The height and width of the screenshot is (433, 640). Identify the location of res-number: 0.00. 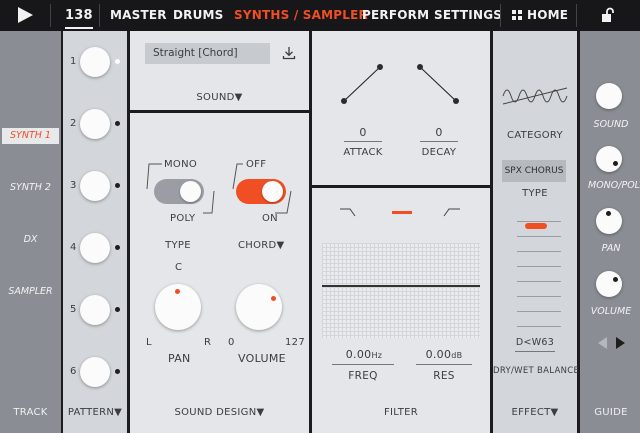
(438, 354).